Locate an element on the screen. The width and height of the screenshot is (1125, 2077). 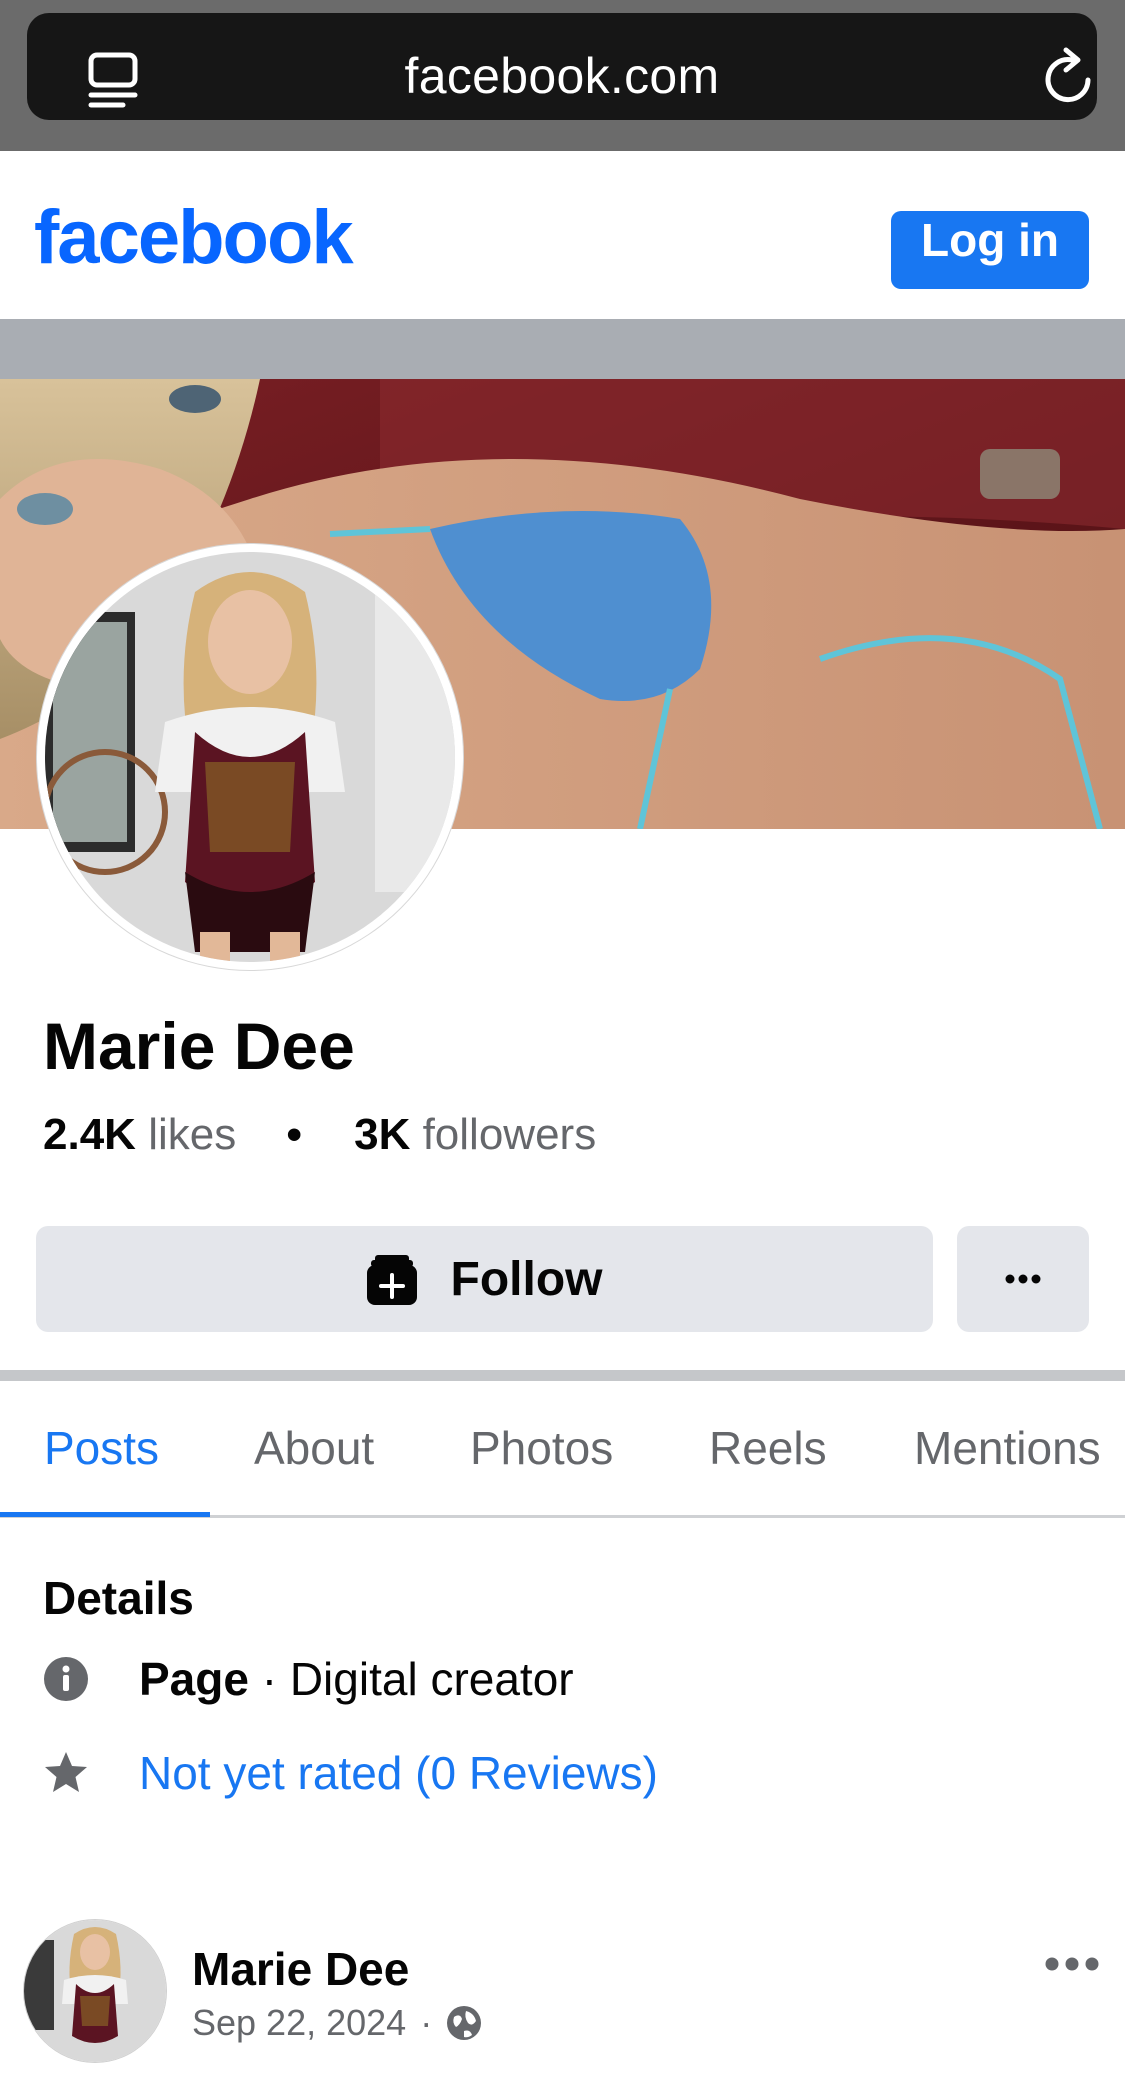
followers-label: followers is located at coordinates (509, 1134).